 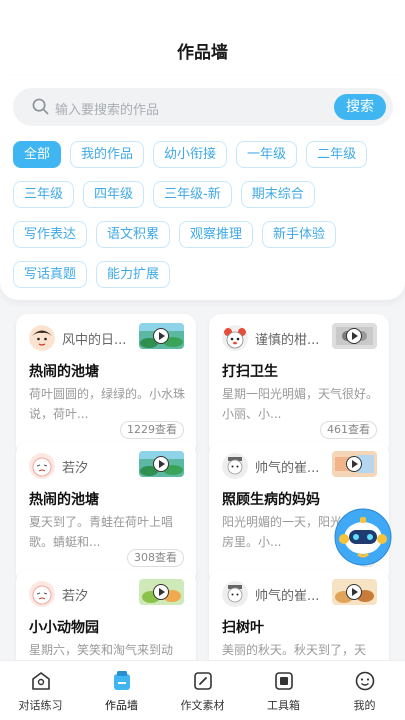 What do you see at coordinates (299, 385) in the screenshot?
I see `work-card: 谨慎的柑... 打扫卫生 星期一阳光明媚，天气很好。小丽、小... 461查看` at bounding box center [299, 385].